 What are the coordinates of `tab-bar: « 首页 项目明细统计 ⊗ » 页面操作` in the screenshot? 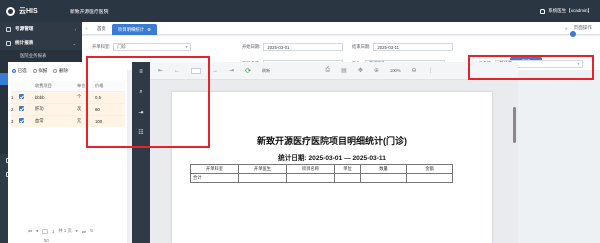 It's located at (341, 28).